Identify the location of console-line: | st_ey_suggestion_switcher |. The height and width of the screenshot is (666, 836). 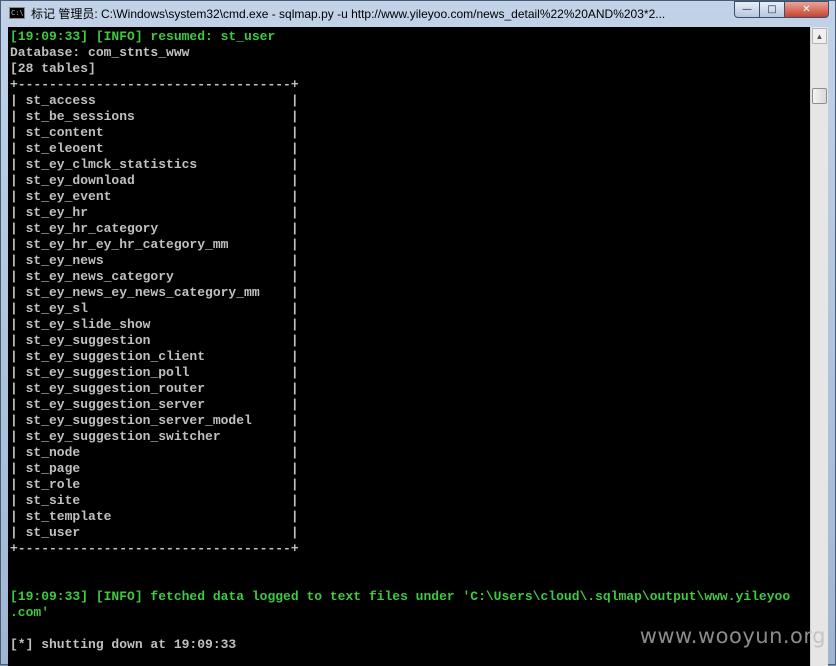
(154, 436).